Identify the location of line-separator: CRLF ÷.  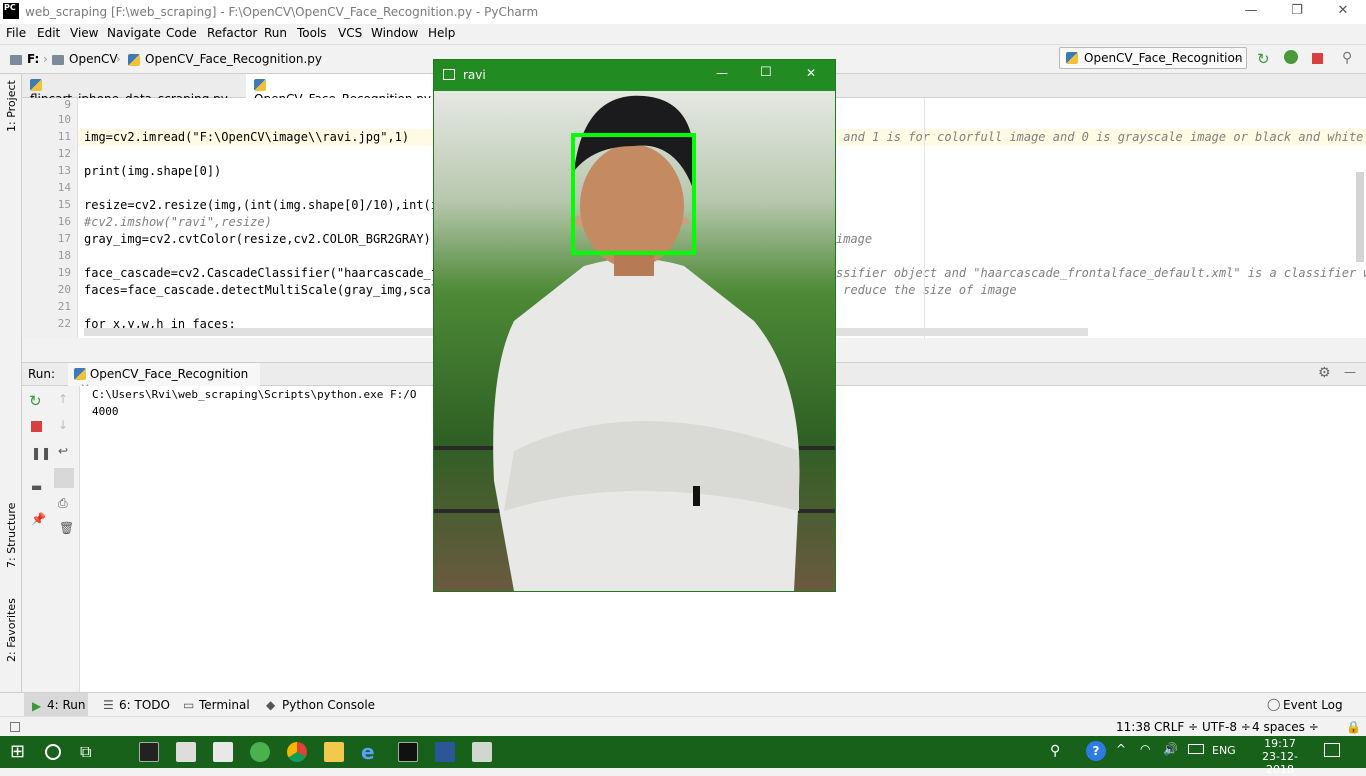
(1176, 727).